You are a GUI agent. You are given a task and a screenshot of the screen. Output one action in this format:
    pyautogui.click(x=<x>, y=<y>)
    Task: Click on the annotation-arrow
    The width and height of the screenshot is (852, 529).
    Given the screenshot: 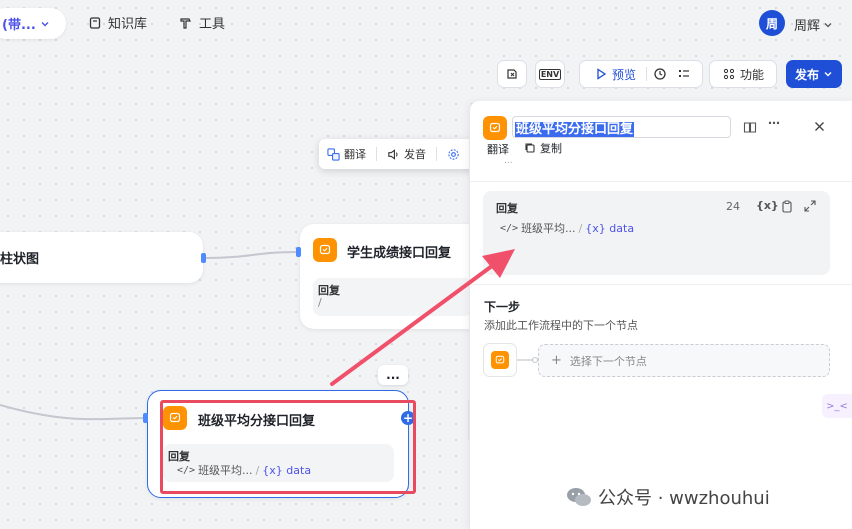 What is the action you would take?
    pyautogui.click(x=422, y=317)
    